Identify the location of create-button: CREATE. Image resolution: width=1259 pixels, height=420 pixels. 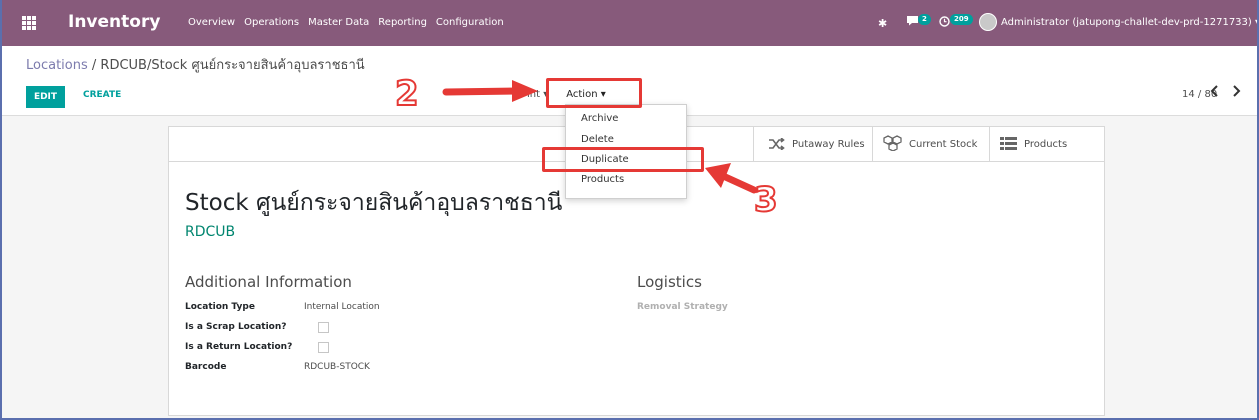
(102, 95).